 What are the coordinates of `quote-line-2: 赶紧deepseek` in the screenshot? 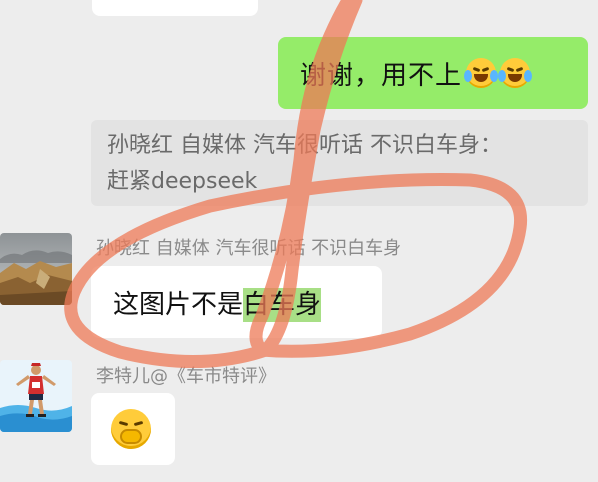 It's located at (182, 181).